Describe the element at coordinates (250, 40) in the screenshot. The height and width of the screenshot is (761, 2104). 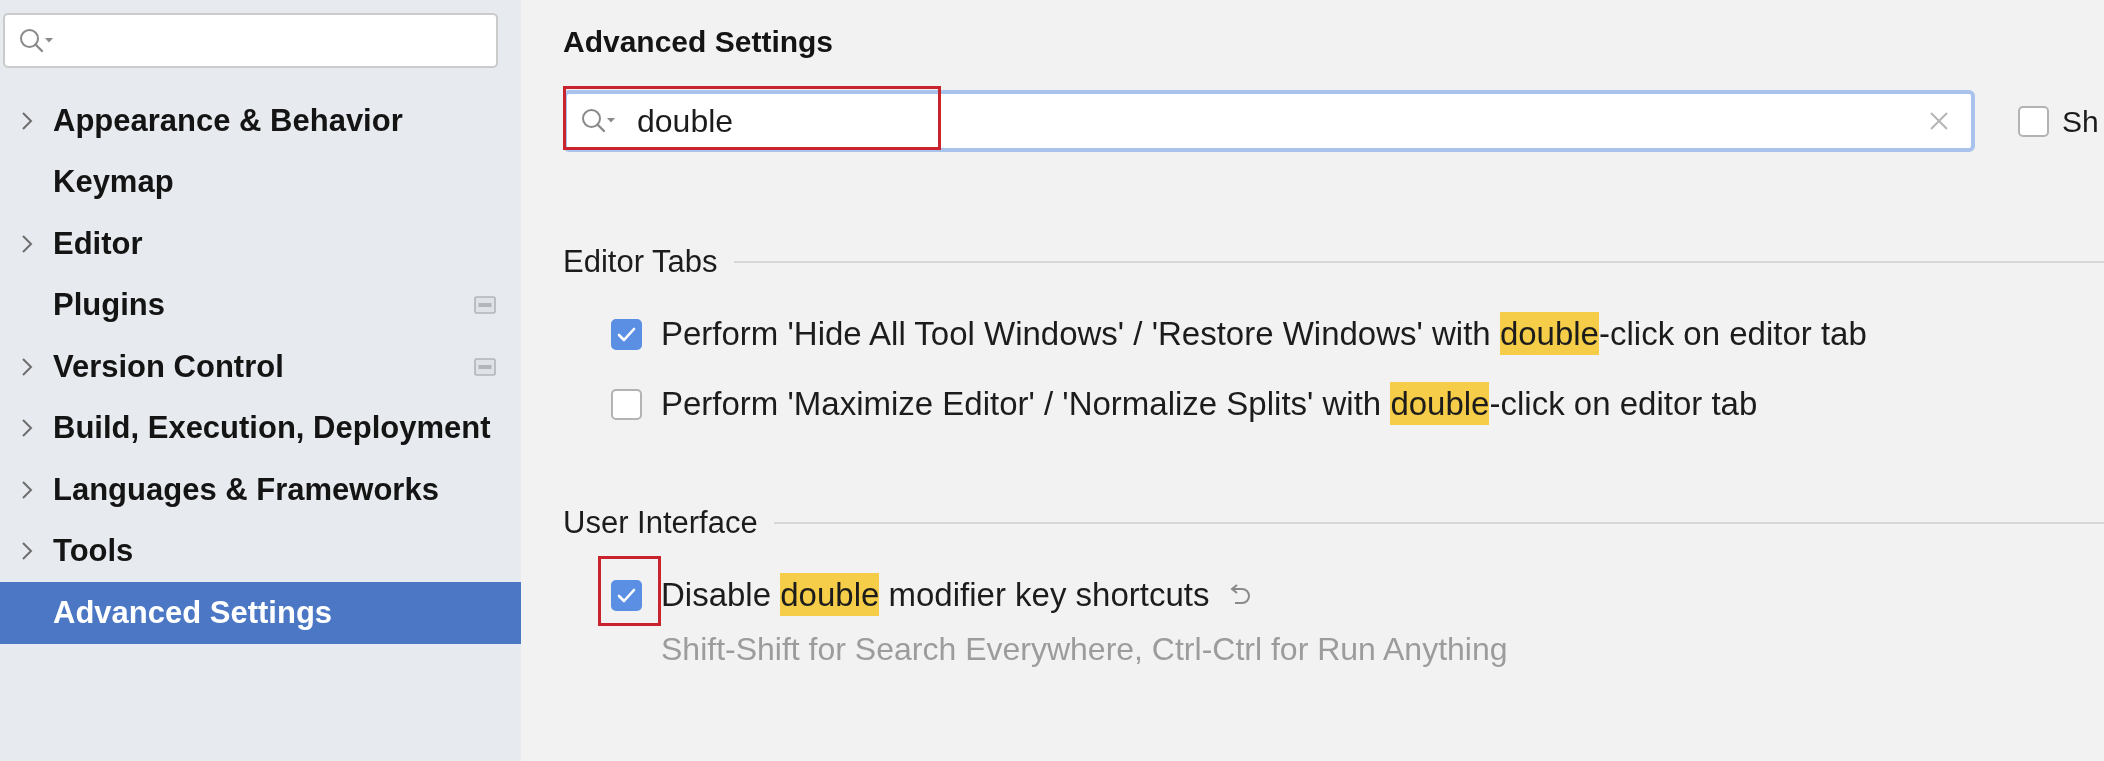
I see `search-field` at that location.